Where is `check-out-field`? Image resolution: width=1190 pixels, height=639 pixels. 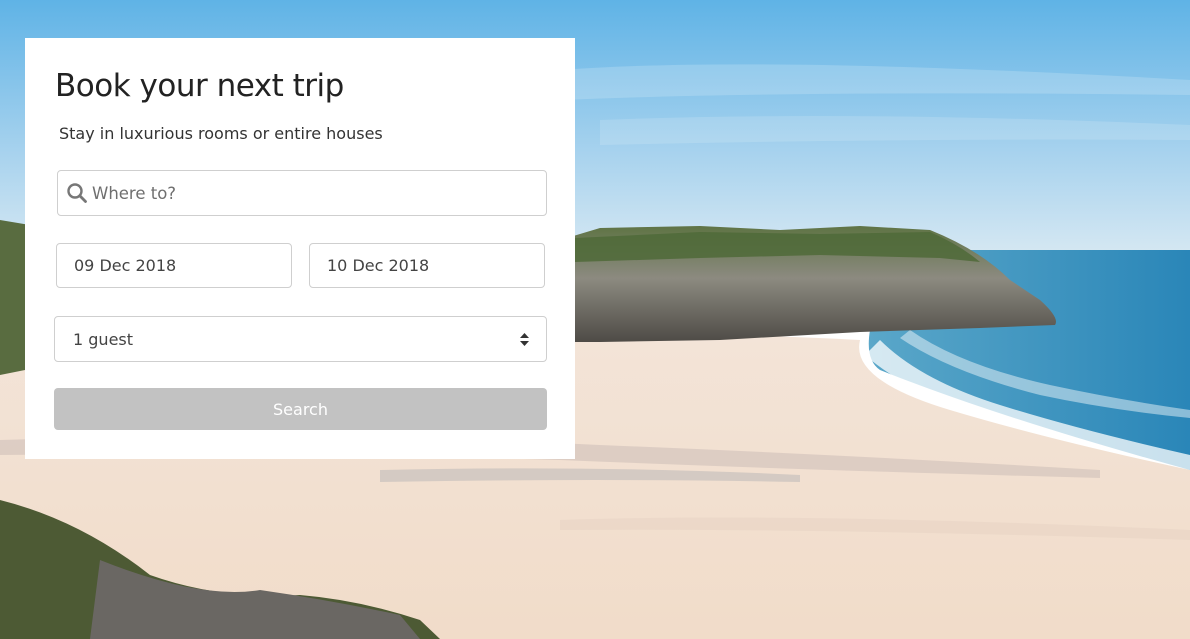
check-out-field is located at coordinates (427, 265).